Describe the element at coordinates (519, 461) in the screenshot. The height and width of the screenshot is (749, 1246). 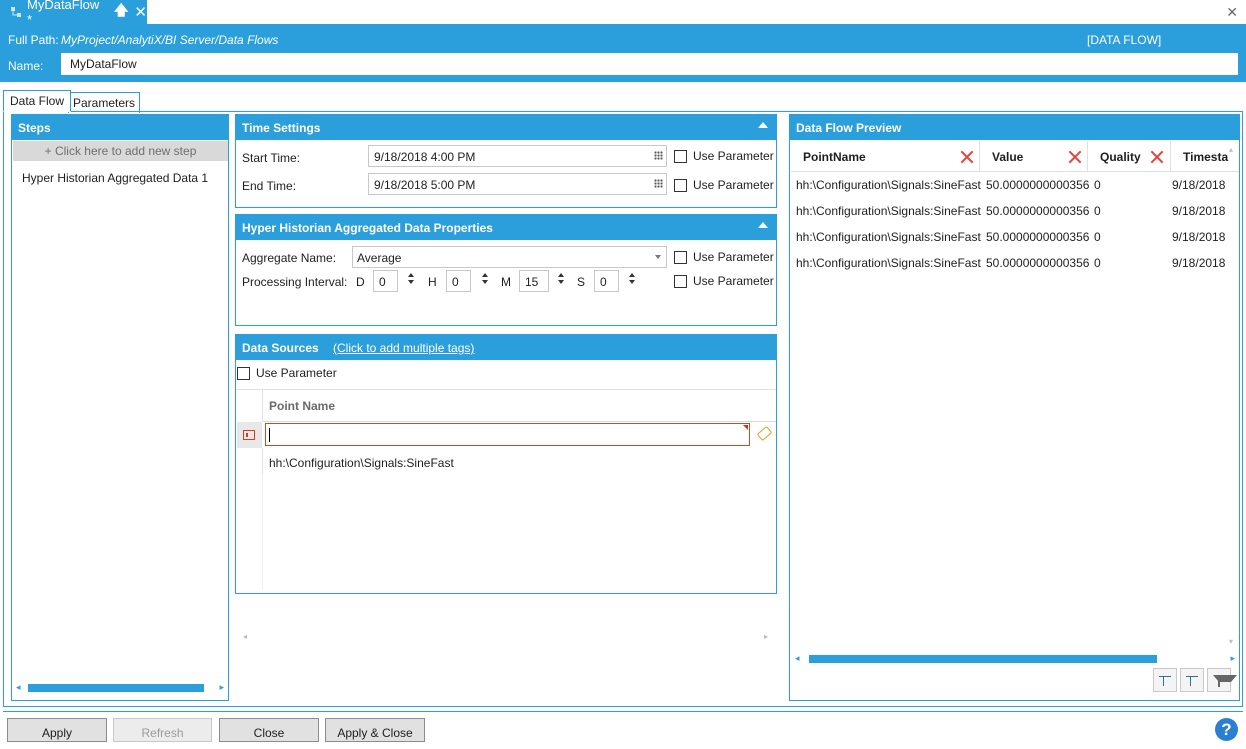
I see `table-row: hh:\Configuration\Signals:SineFast` at that location.